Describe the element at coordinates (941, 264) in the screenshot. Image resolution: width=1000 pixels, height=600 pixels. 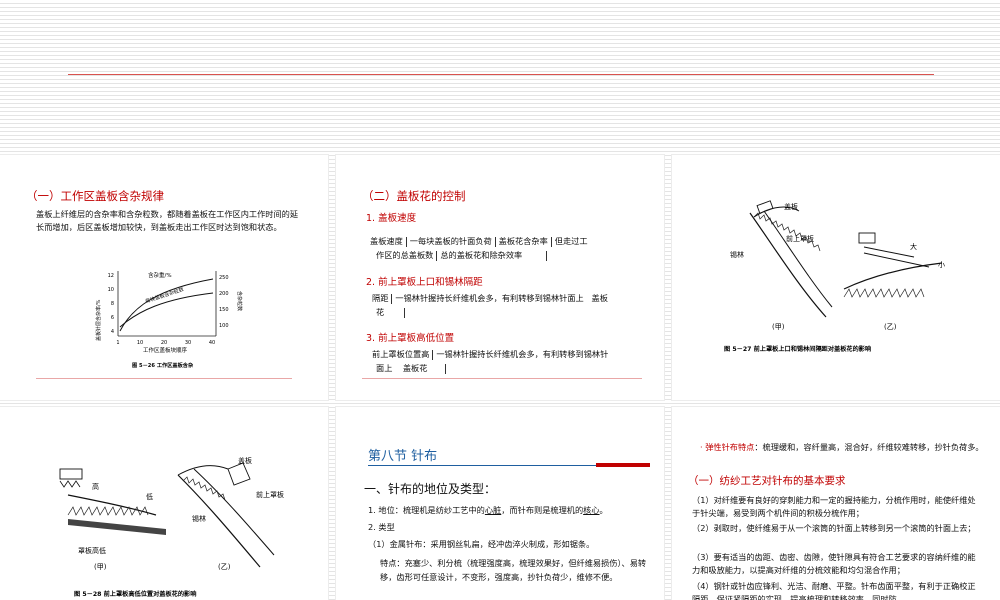
I see `label-small: 小` at that location.